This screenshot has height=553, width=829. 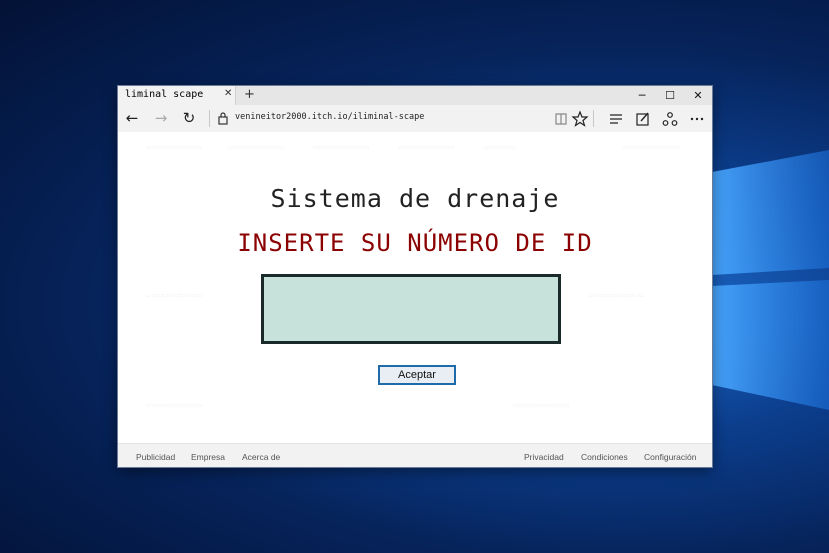 What do you see at coordinates (544, 457) in the screenshot?
I see `footer-link-privacy: Privacidad` at bounding box center [544, 457].